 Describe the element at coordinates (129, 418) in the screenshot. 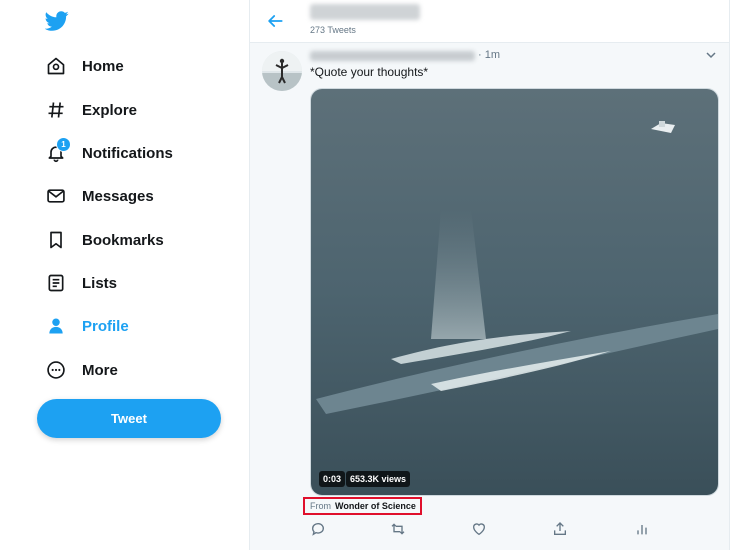

I see `tweet-button: Tweet` at that location.